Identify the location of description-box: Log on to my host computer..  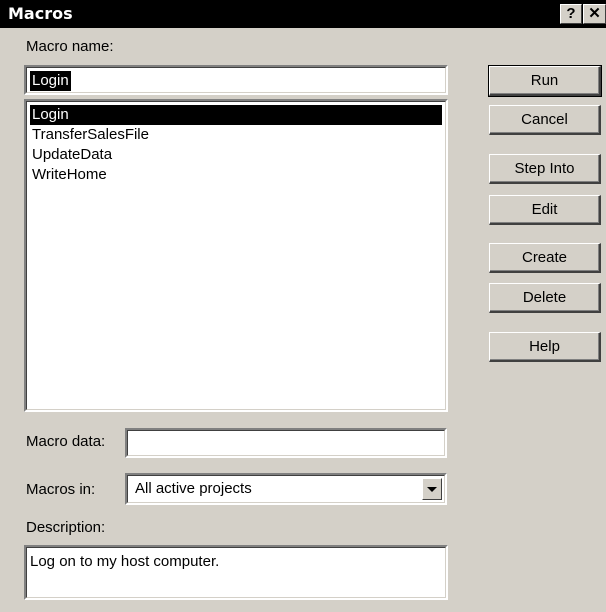
(236, 572).